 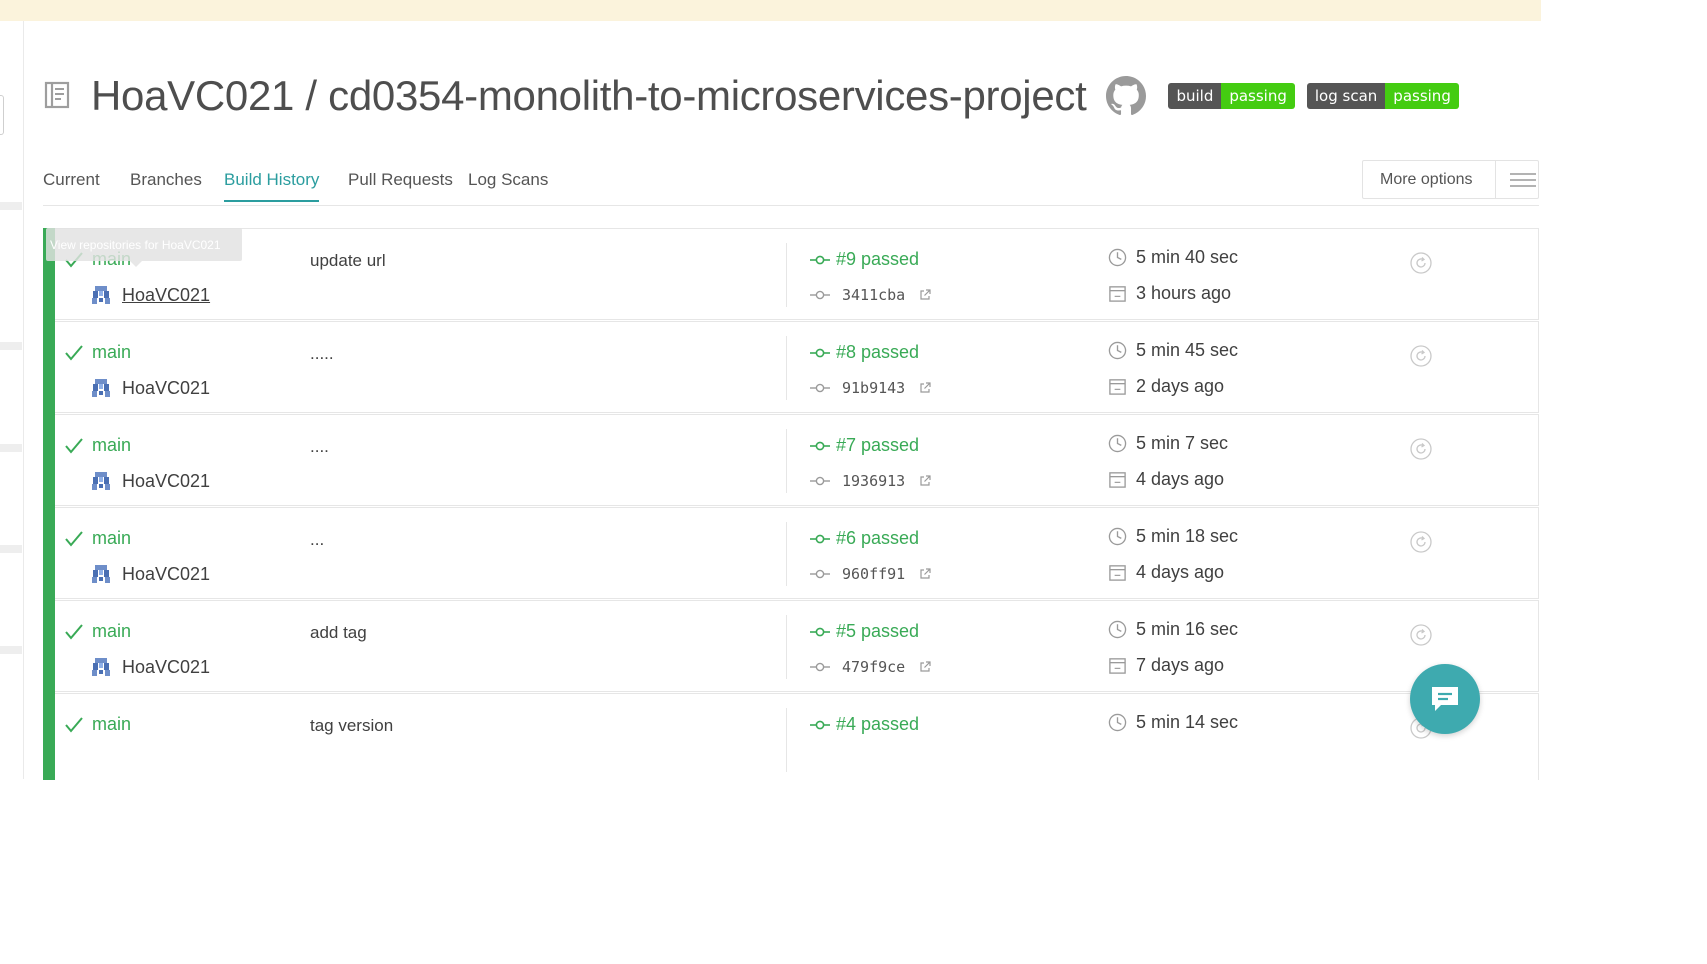 What do you see at coordinates (791, 275) in the screenshot?
I see `build-row: main HoaVC021 update url` at bounding box center [791, 275].